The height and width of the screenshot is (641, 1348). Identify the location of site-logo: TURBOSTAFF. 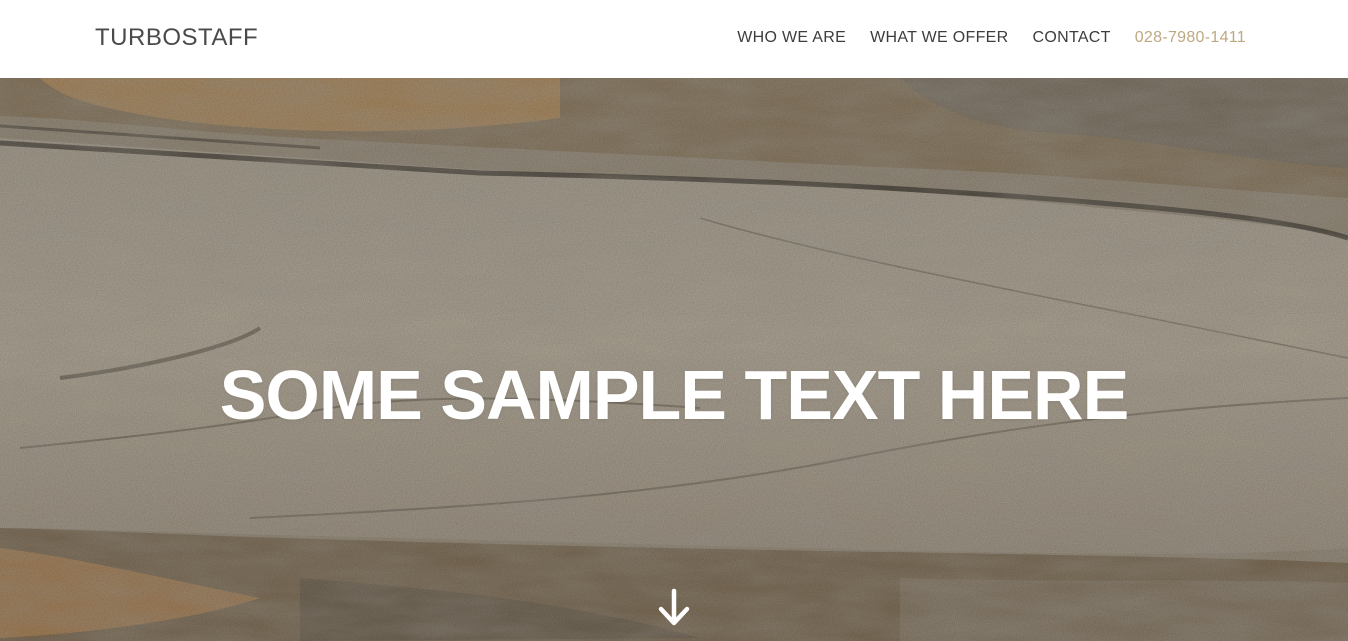
(176, 38).